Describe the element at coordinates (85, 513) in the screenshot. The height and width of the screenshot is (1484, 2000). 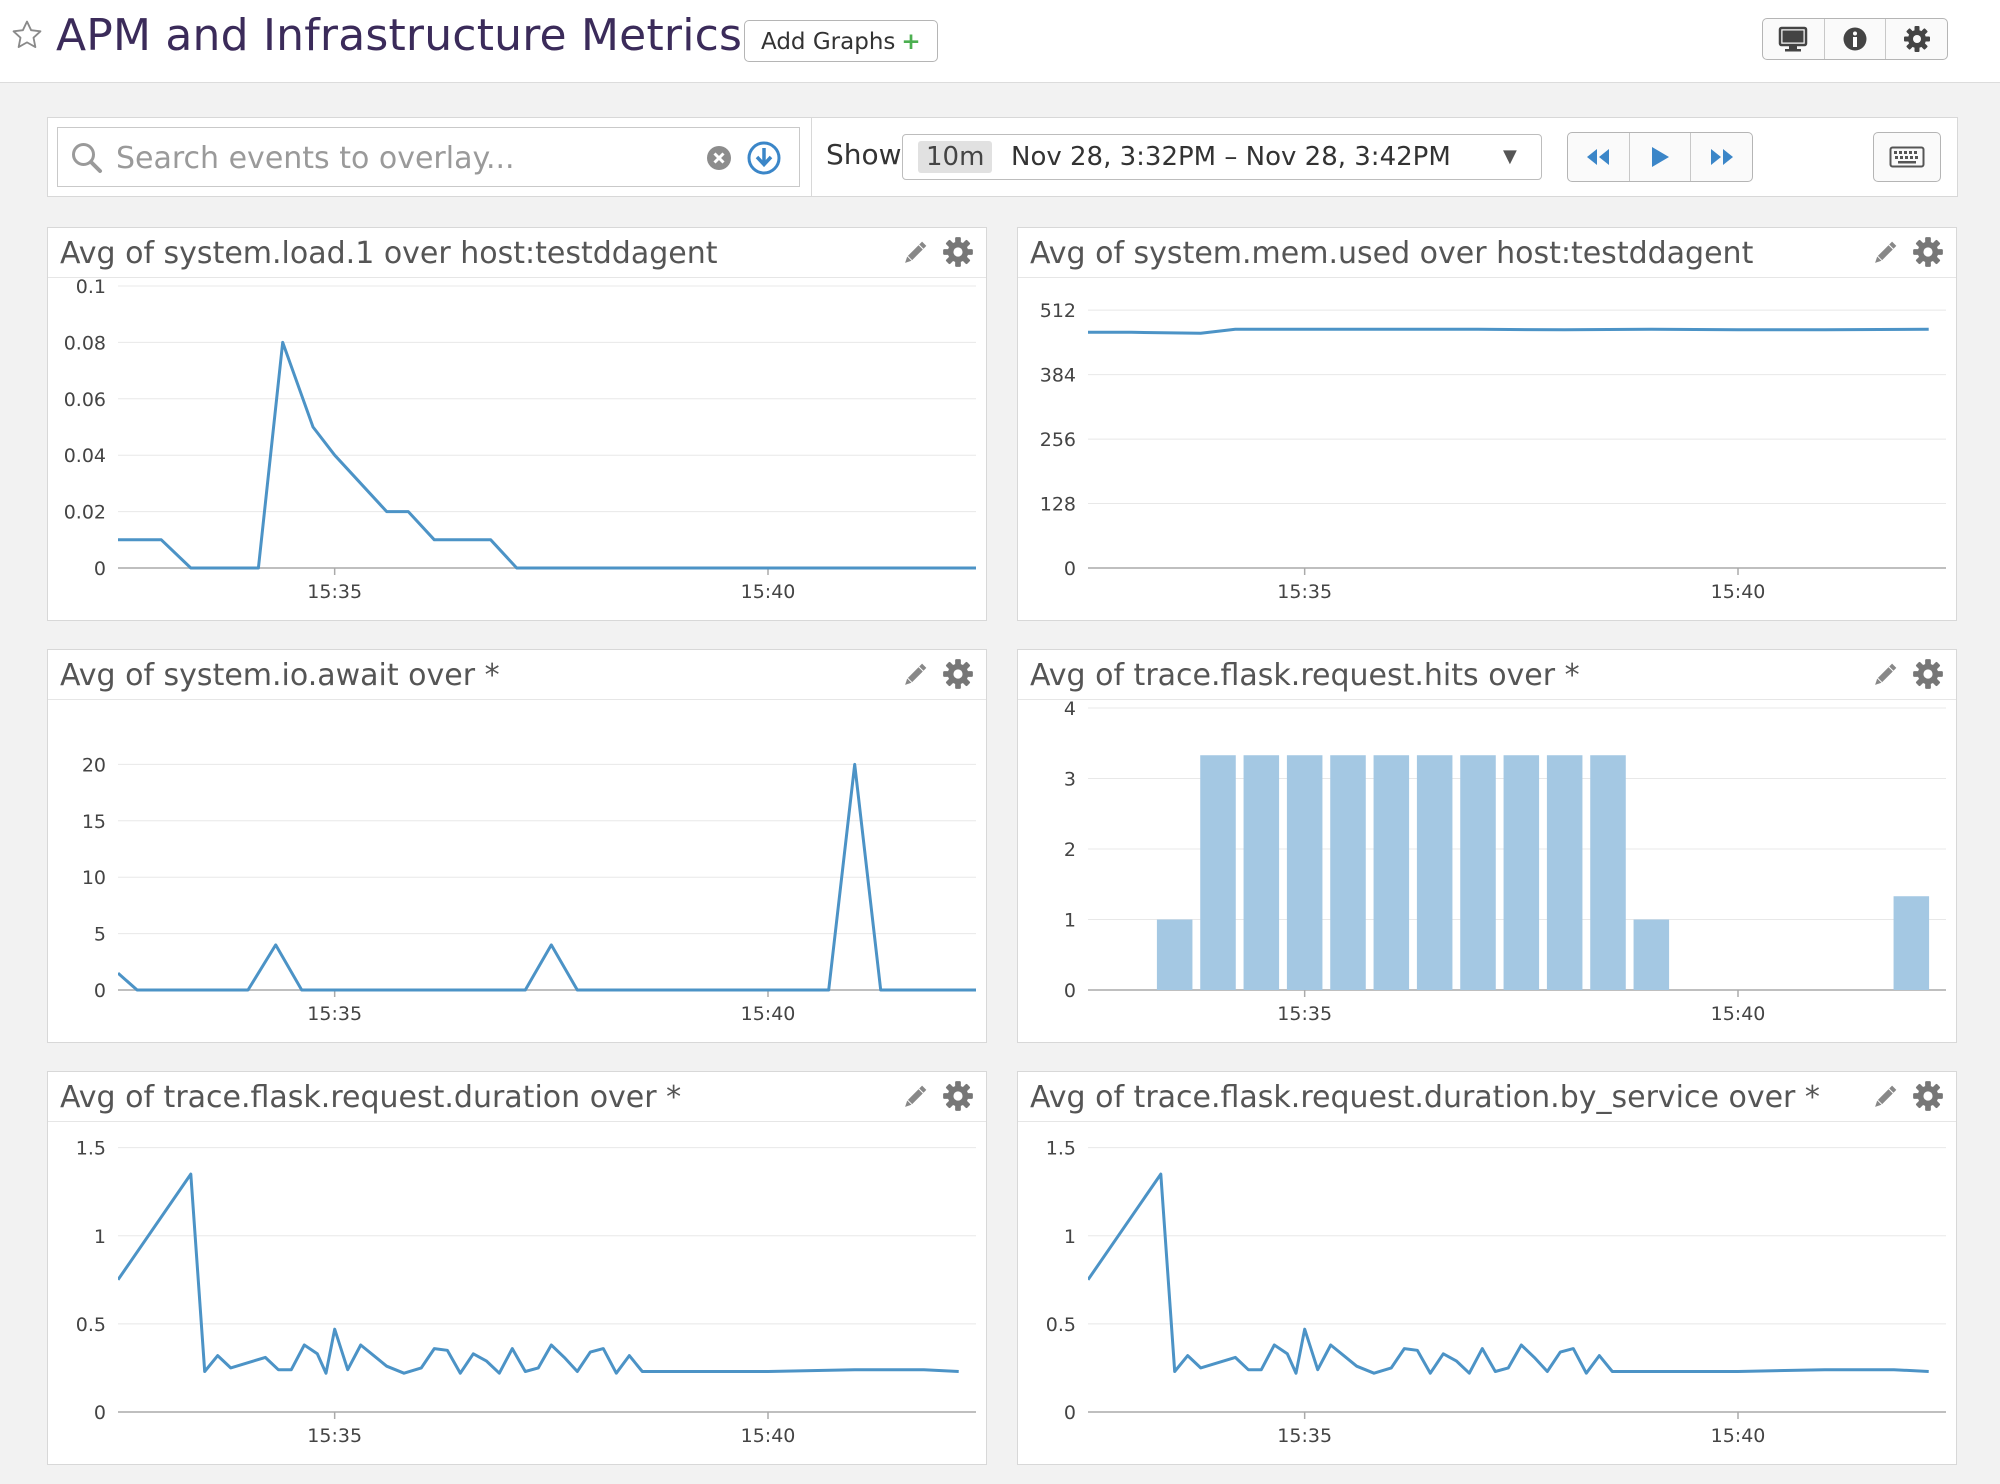
I see `y-tick-label: 0.02` at that location.